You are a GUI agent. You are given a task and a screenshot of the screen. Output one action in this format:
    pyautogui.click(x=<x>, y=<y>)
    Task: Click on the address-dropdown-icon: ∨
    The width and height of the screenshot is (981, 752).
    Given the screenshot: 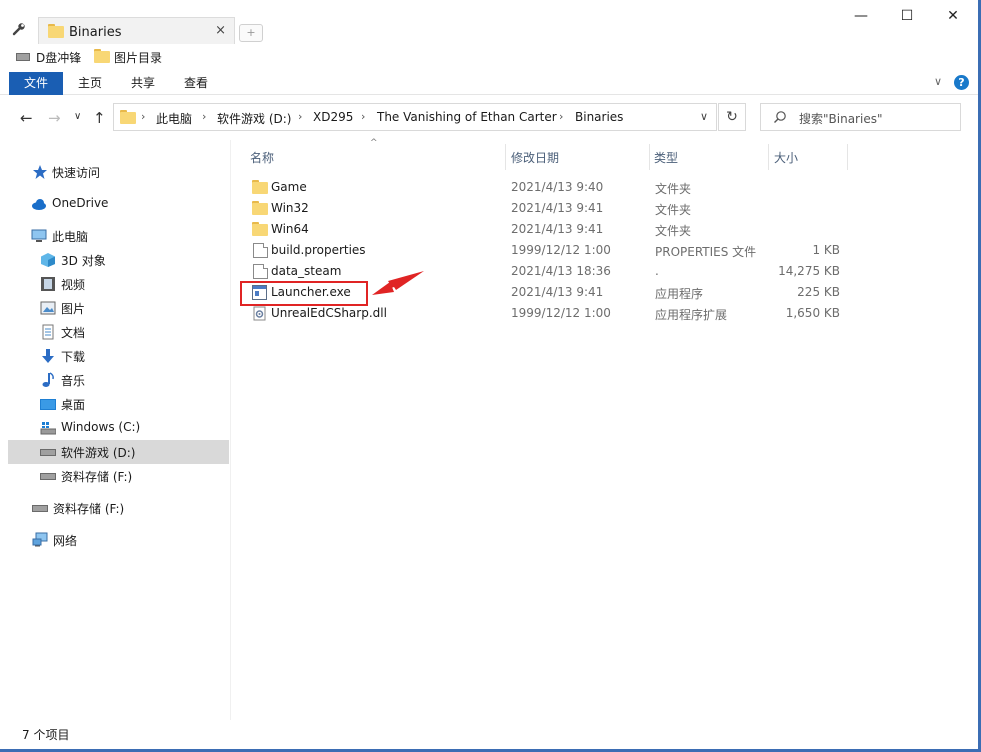 What is the action you would take?
    pyautogui.click(x=704, y=116)
    